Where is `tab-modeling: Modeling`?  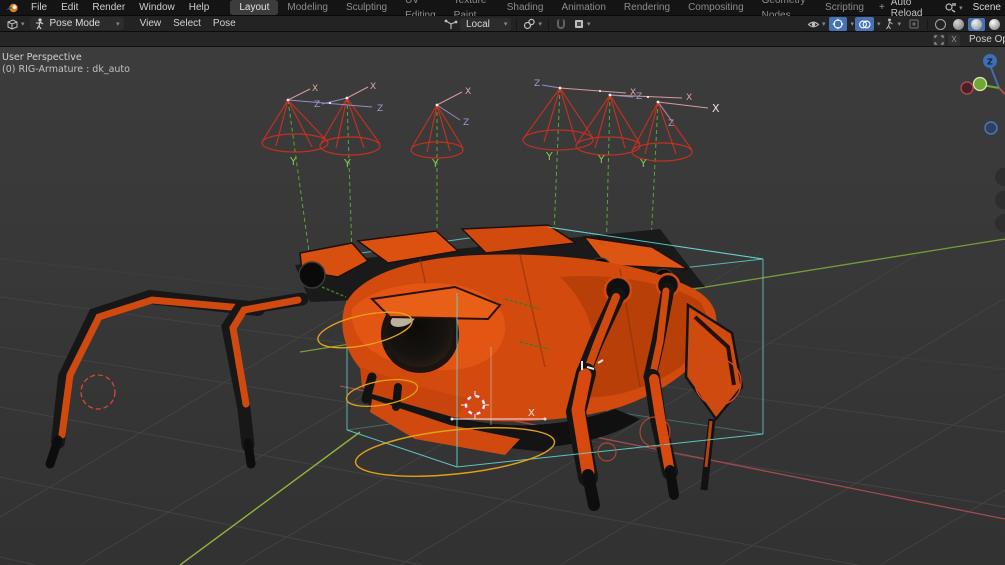 tab-modeling: Modeling is located at coordinates (307, 7).